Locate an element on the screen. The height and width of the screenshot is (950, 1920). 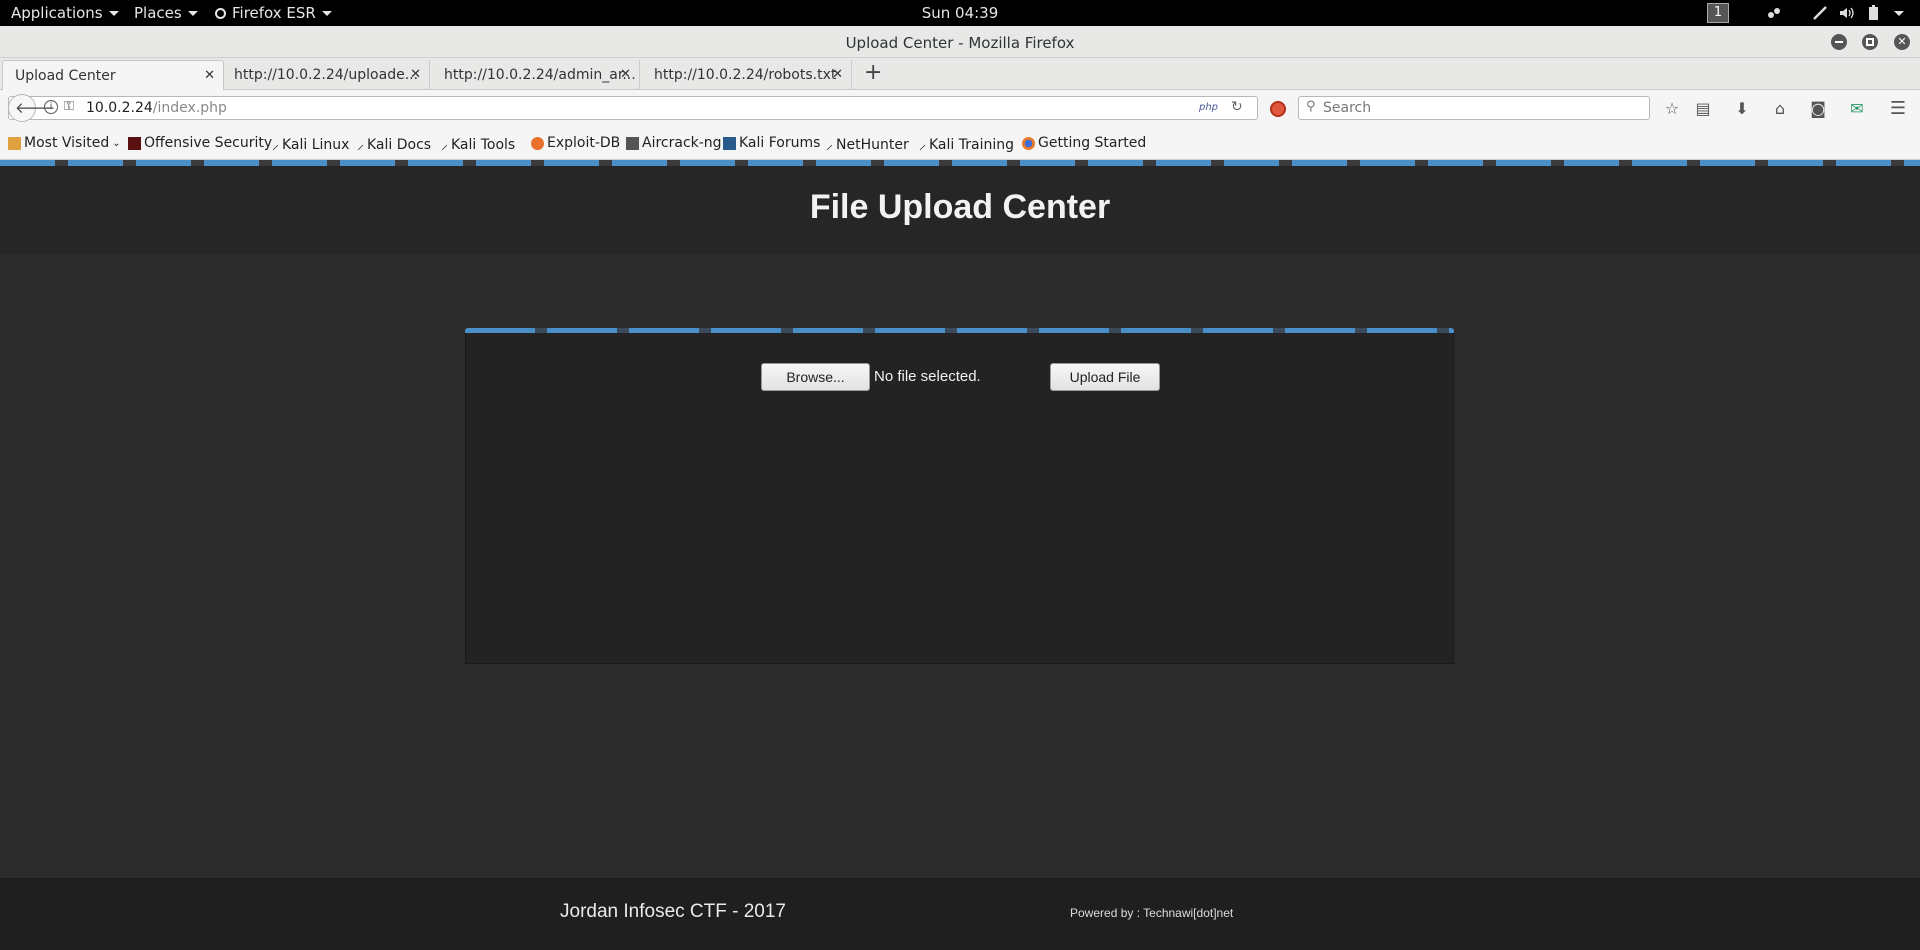
tab-upload-center: Upload Center ✕ is located at coordinates (113, 75).